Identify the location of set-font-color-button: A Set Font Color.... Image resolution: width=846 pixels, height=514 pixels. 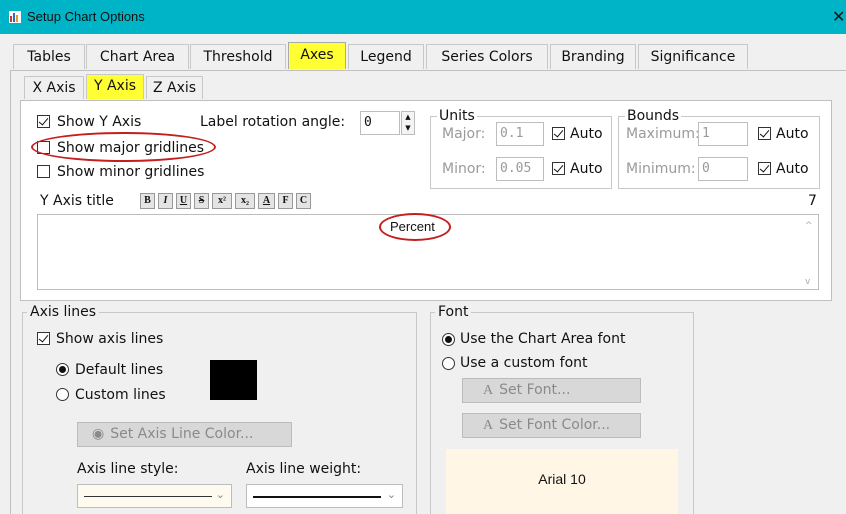
(551, 425).